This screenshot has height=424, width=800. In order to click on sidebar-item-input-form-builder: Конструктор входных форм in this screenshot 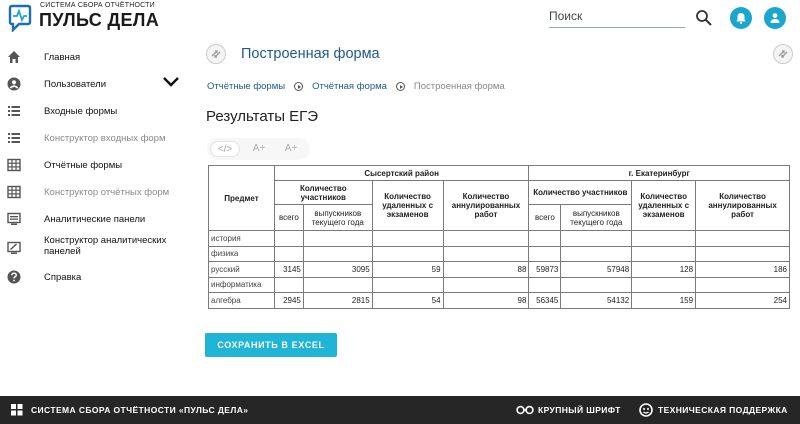, I will do `click(95, 138)`.